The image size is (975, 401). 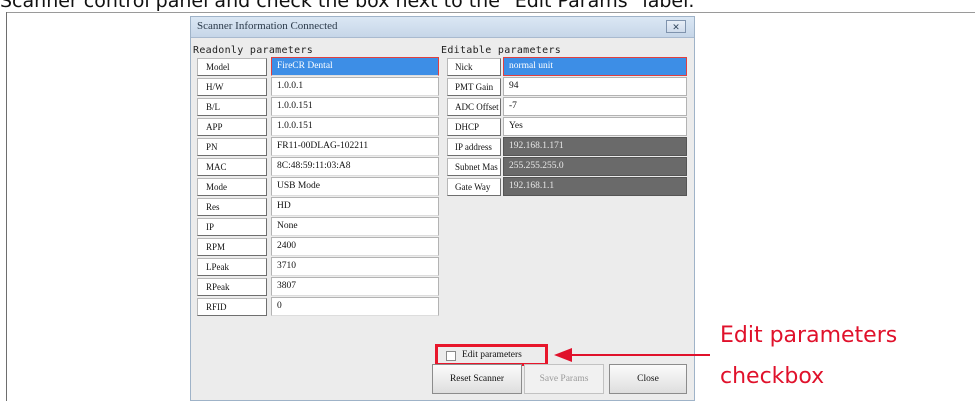 I want to click on param-label: Mode, so click(x=232, y=187).